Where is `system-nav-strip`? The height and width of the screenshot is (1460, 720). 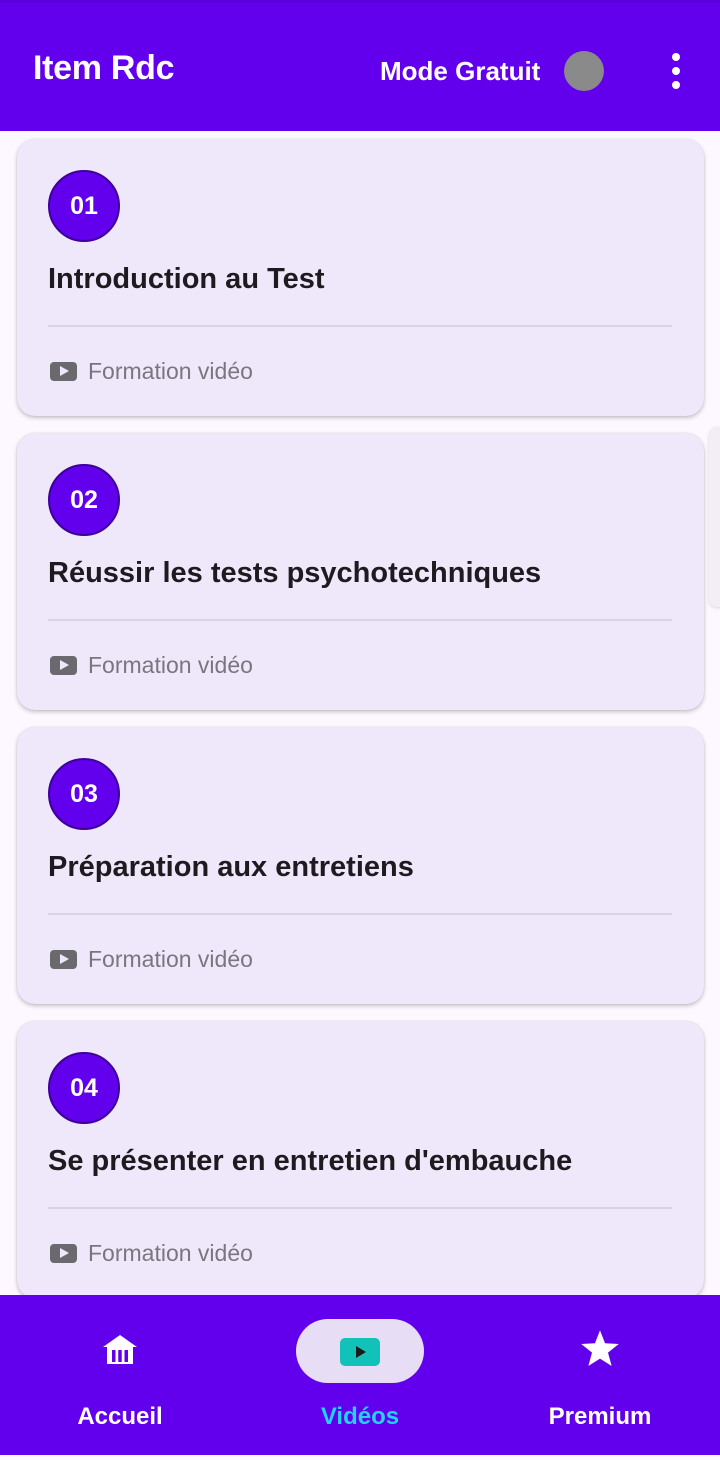 system-nav-strip is located at coordinates (360, 1457).